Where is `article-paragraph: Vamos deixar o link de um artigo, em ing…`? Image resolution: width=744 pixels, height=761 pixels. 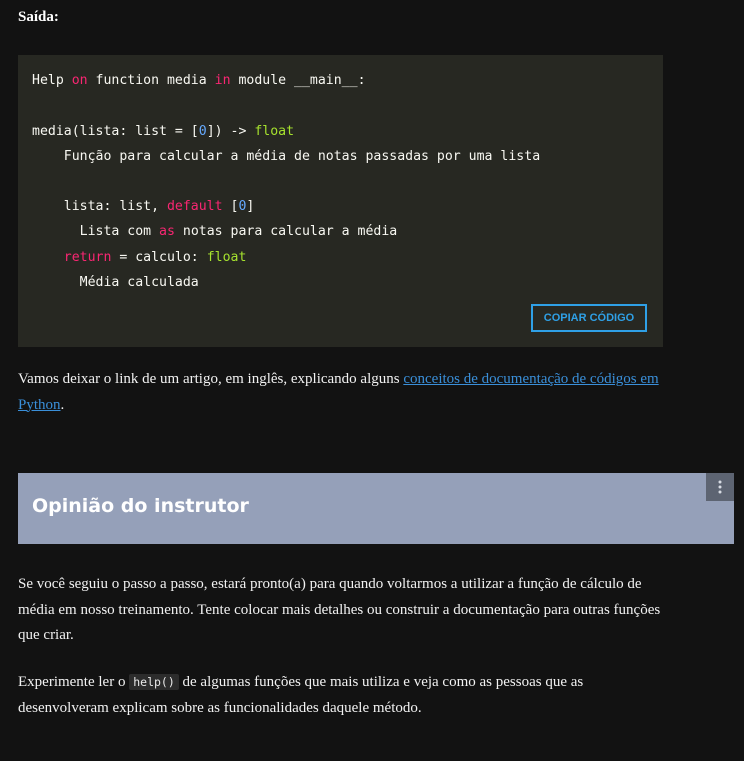 article-paragraph: Vamos deixar o link de um artigo, em ing… is located at coordinates (343, 392).